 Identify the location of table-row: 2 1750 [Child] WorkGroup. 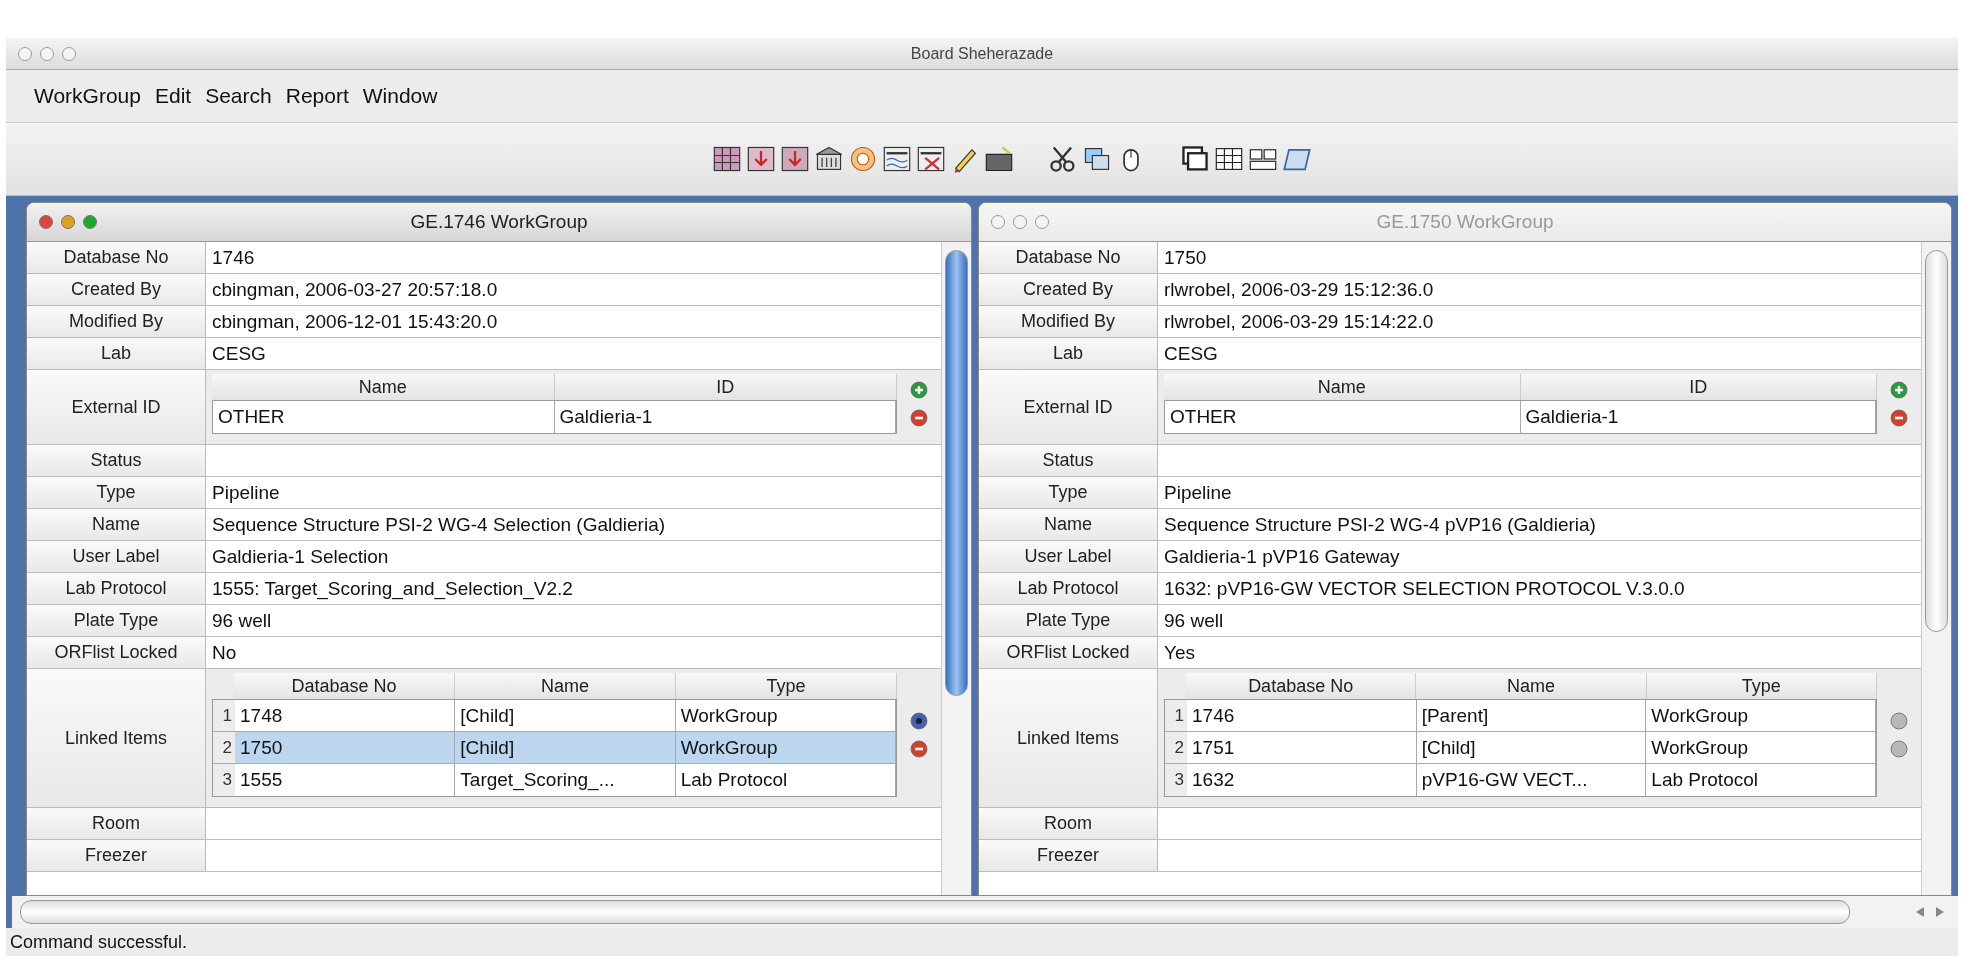
(554, 748).